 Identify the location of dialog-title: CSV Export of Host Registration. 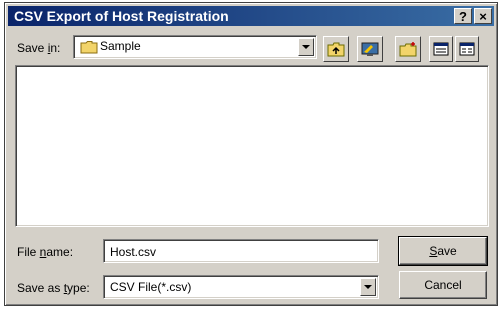
(121, 16).